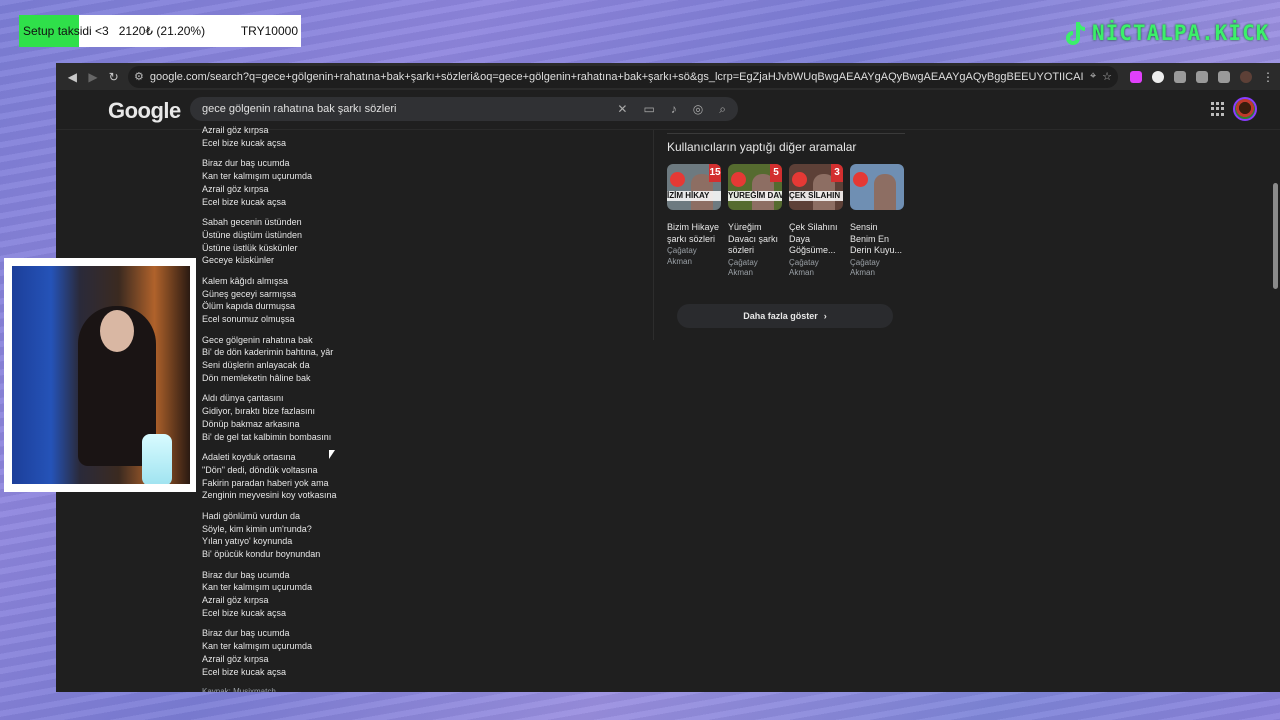 The image size is (1280, 720). I want to click on search-icon: ⌕, so click(722, 109).